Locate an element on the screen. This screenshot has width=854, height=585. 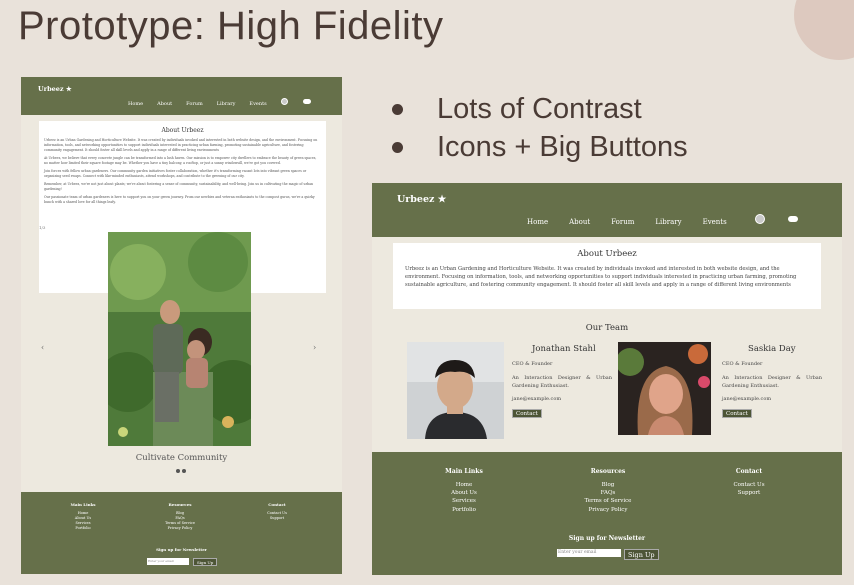
bullet-text: Icons + Big Buttons is located at coordinates (562, 147).